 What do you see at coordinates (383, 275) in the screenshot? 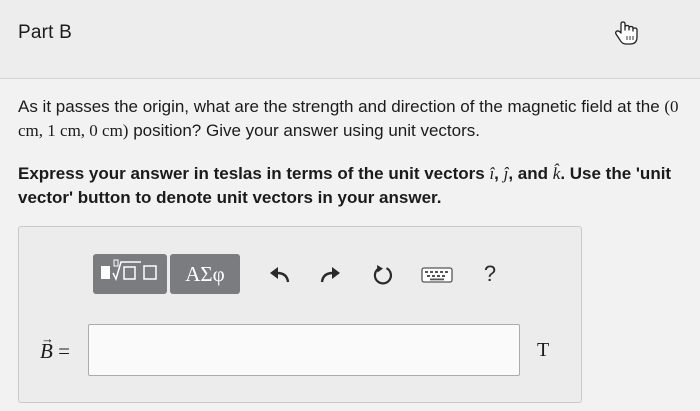
I see `reset-icon` at bounding box center [383, 275].